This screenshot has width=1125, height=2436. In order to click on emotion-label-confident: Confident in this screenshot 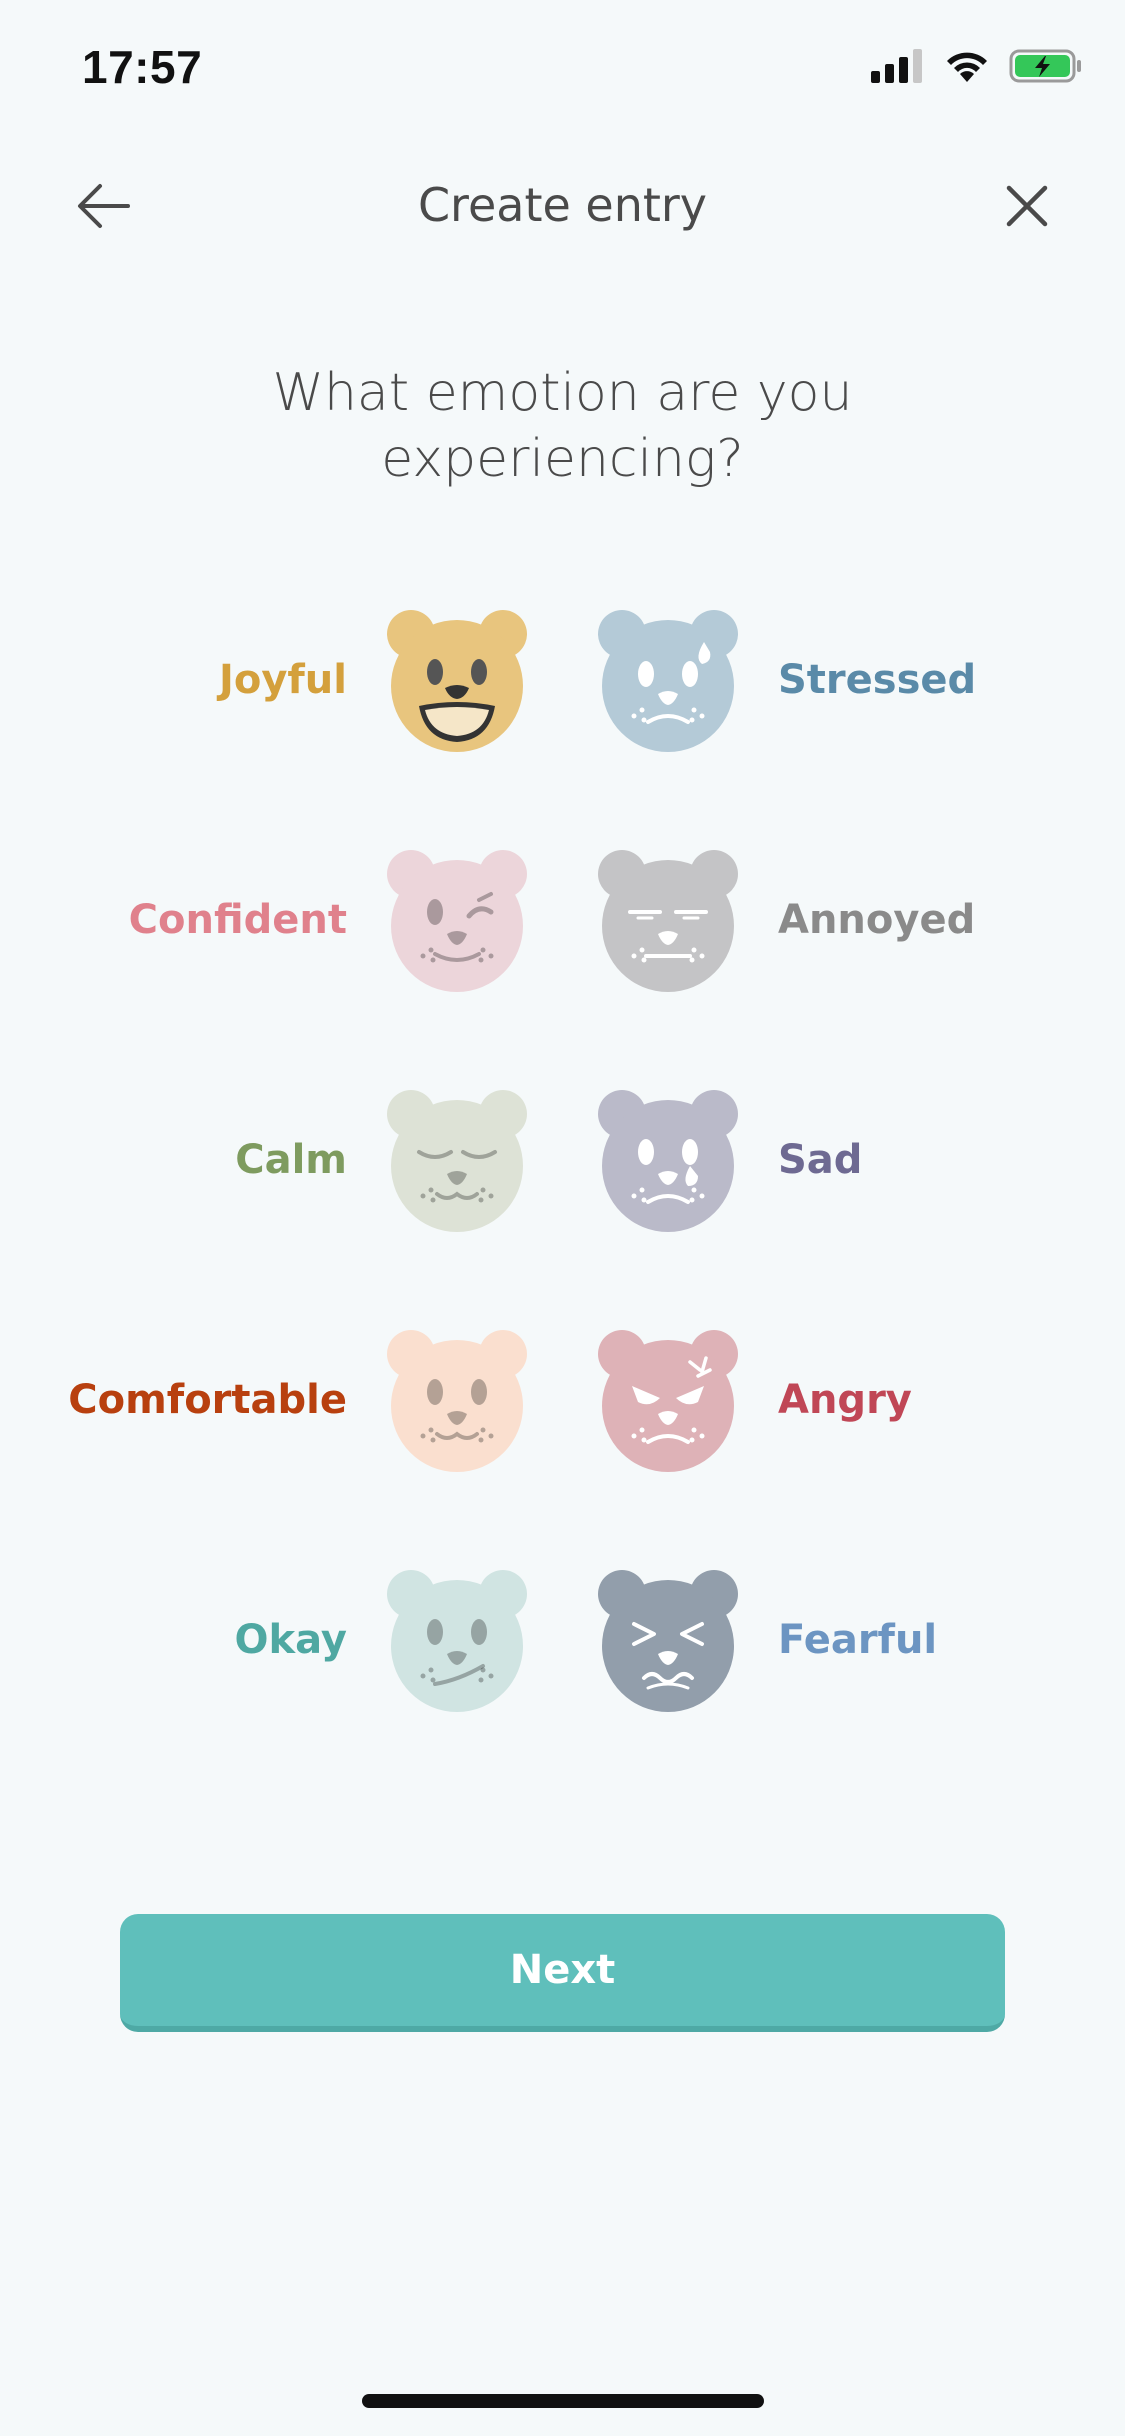, I will do `click(237, 920)`.